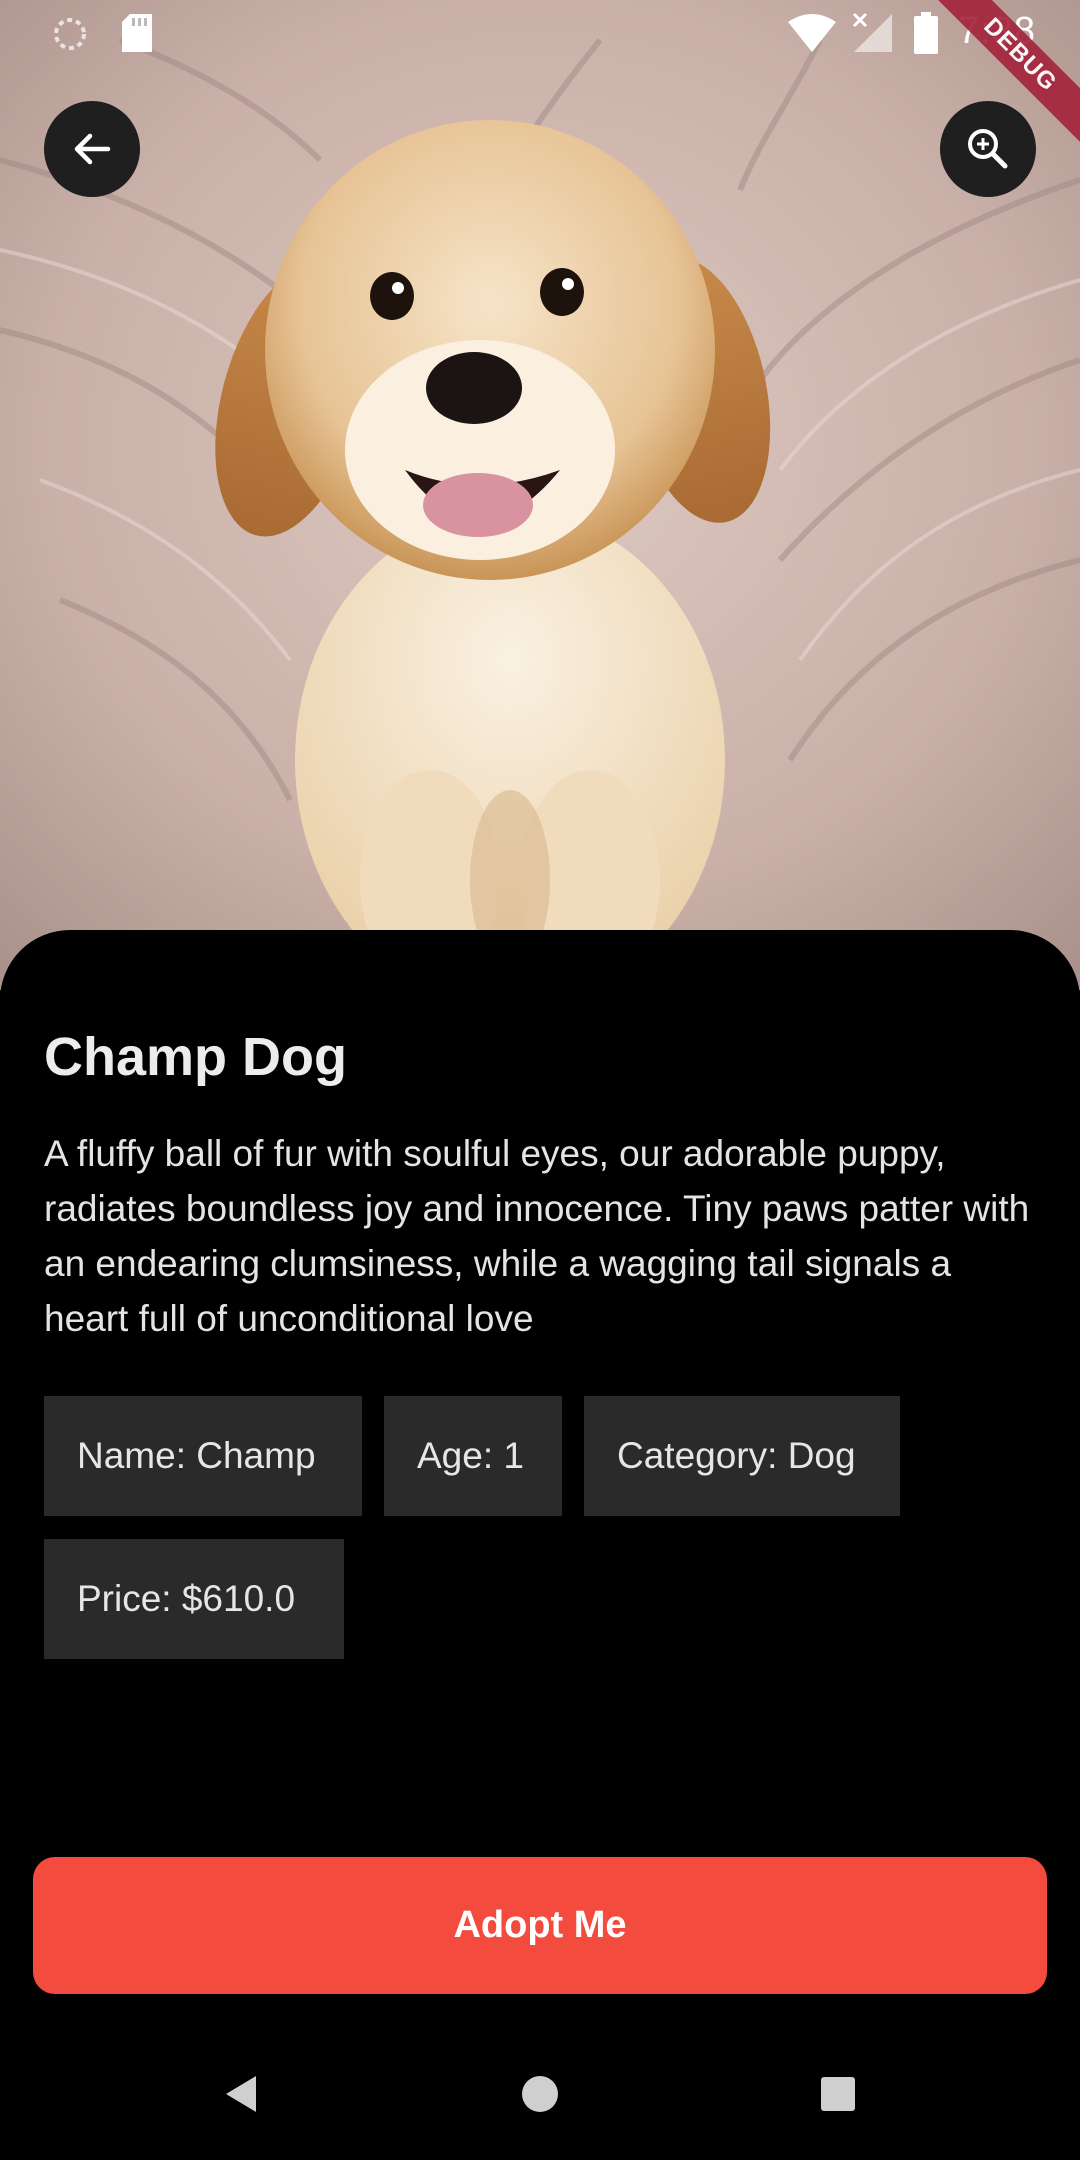 This screenshot has height=2160, width=1080. I want to click on zoom-in-icon, so click(988, 149).